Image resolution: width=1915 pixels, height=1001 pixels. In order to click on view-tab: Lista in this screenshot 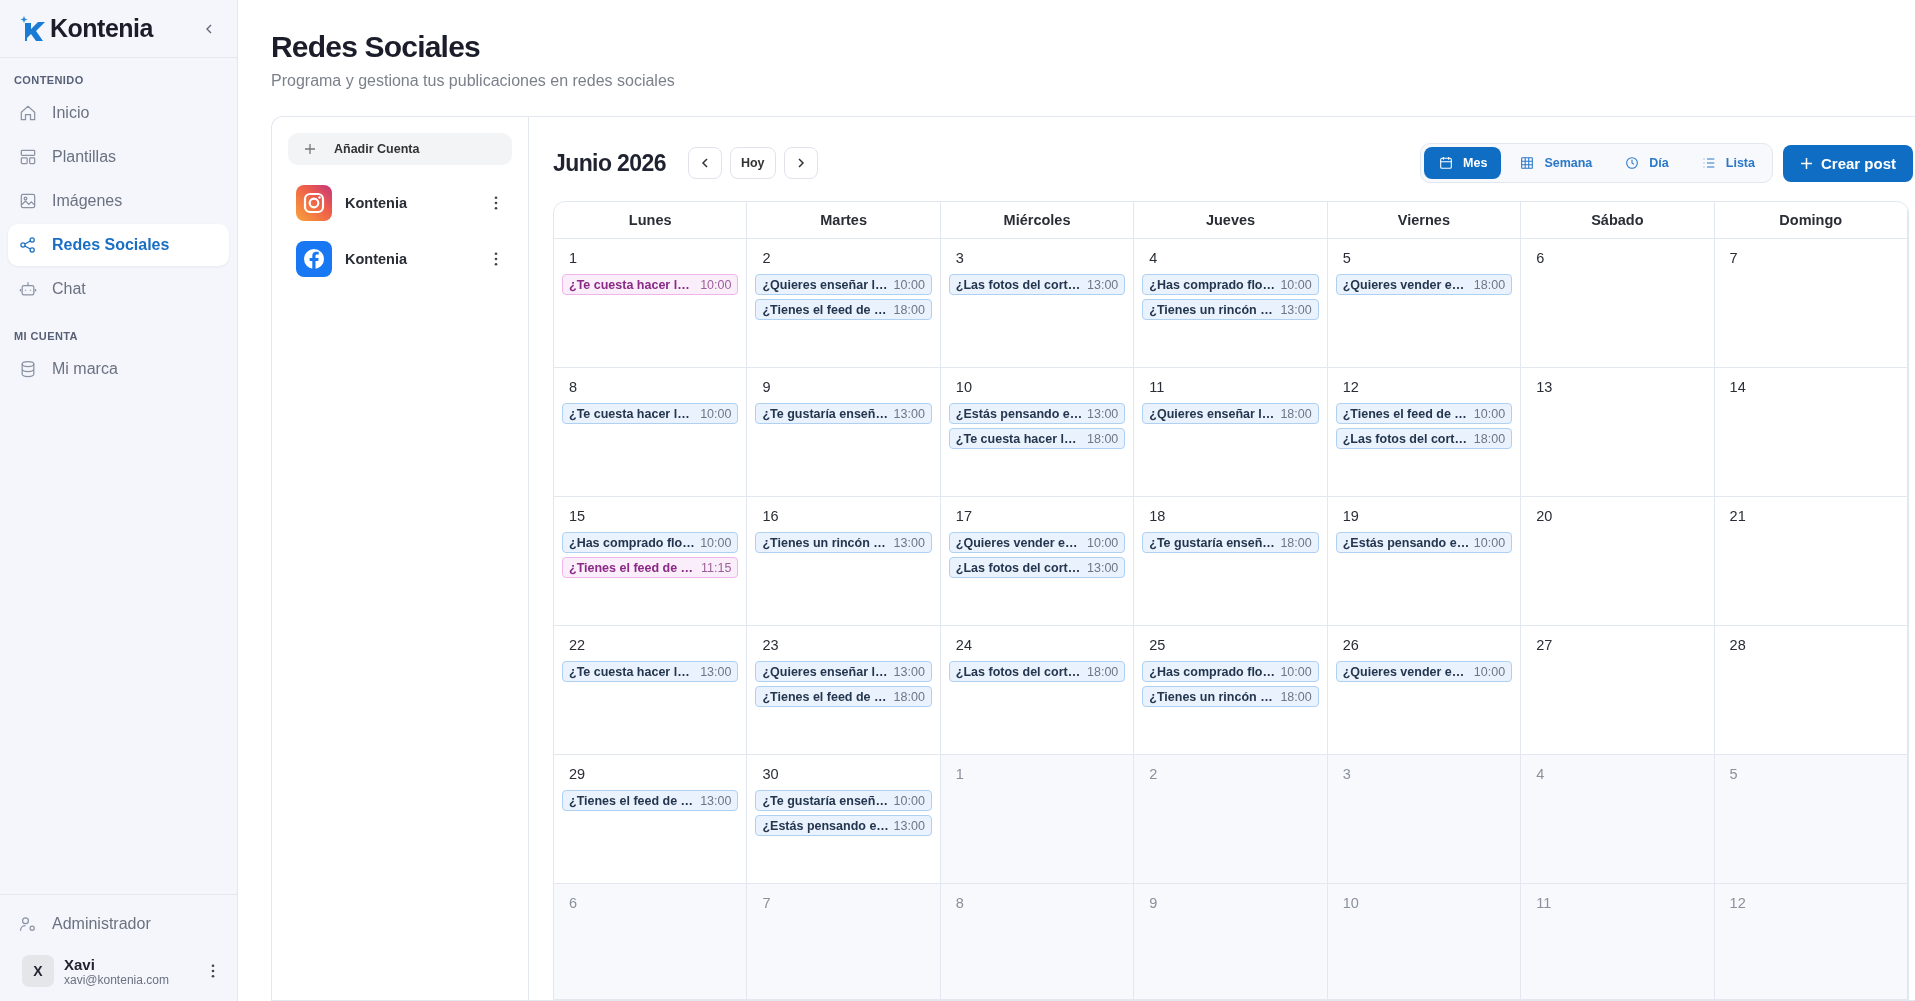, I will do `click(1727, 163)`.